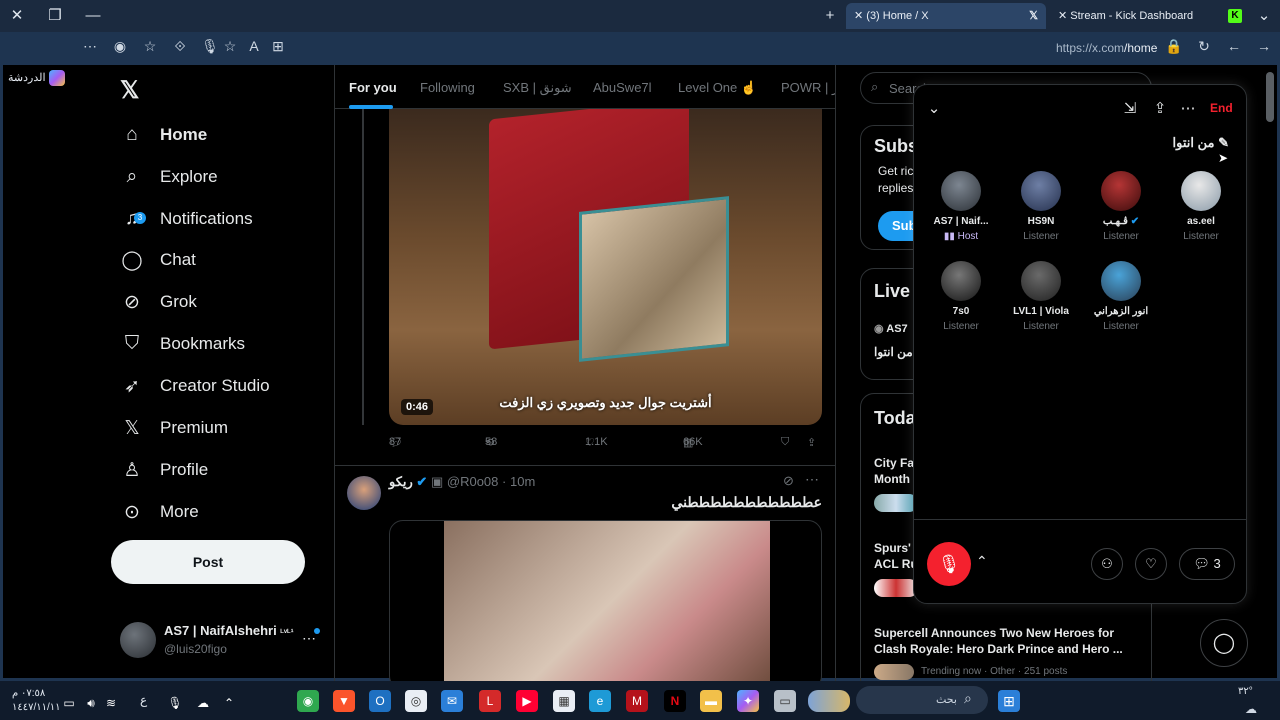 The image size is (1280, 720). Describe the element at coordinates (829, 701) in the screenshot. I see `widget-icon` at that location.